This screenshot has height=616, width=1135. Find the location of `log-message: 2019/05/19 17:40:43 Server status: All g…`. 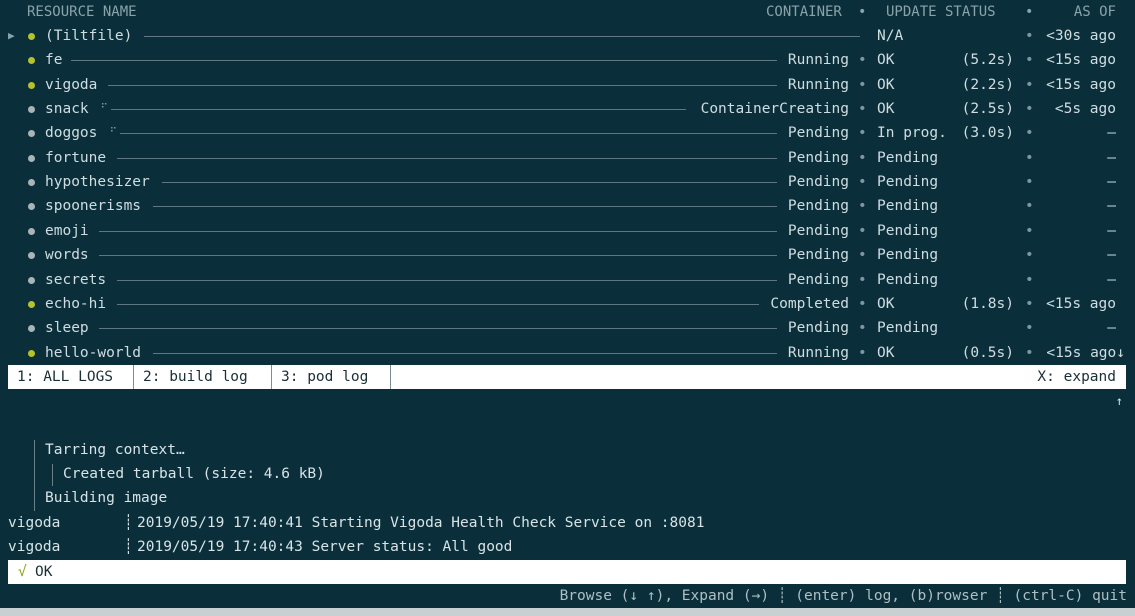

log-message: 2019/05/19 17:40:43 Server status: All g… is located at coordinates (325, 547).